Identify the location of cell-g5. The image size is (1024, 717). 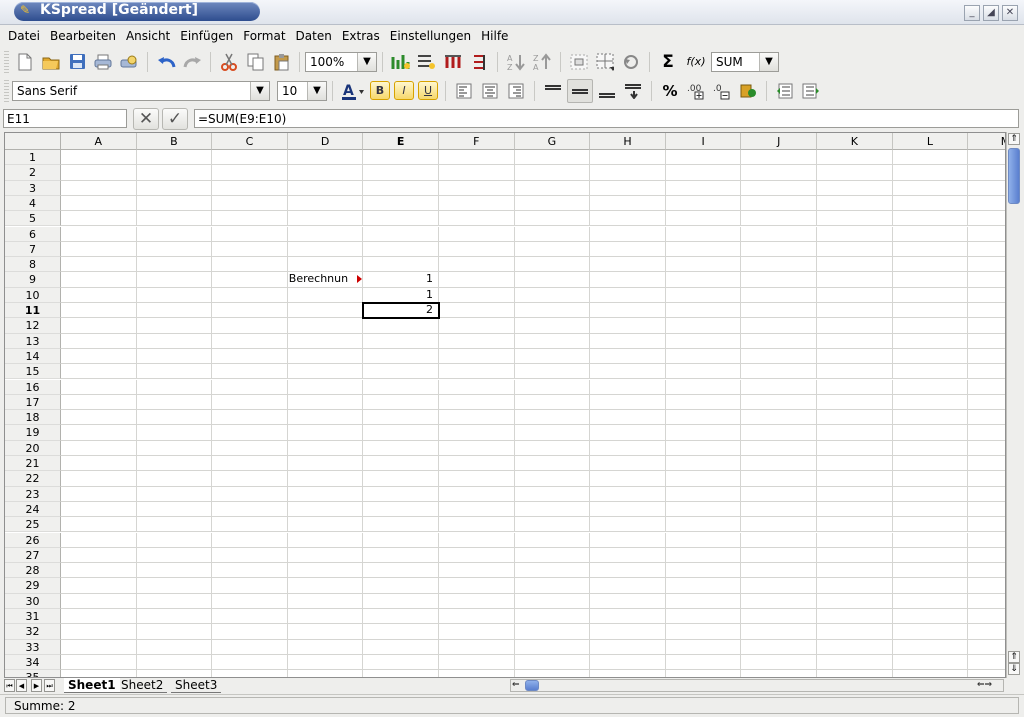
(552, 219).